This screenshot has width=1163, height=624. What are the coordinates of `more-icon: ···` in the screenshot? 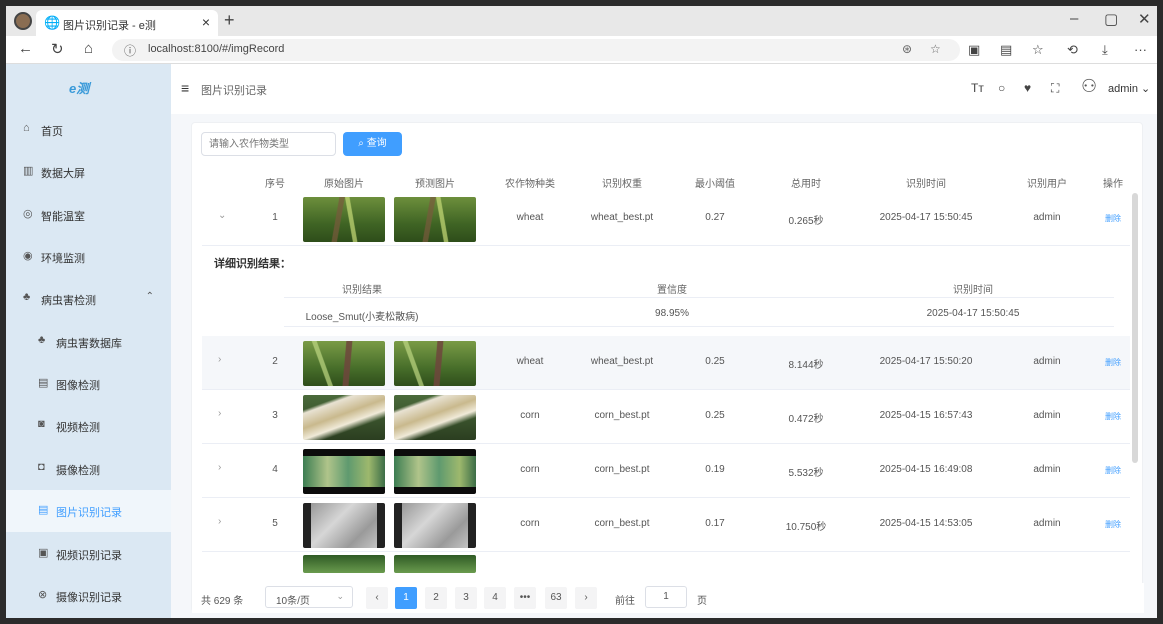 It's located at (1140, 49).